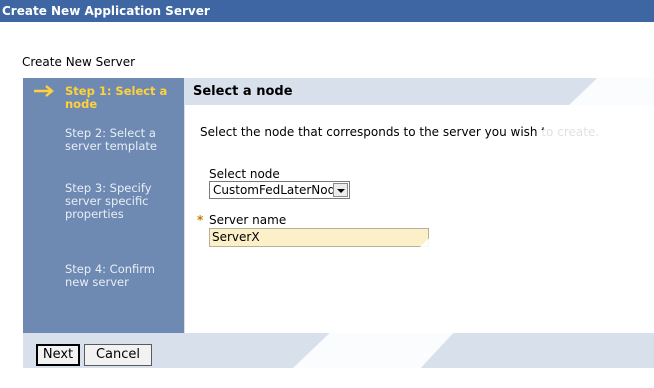 This screenshot has height=388, width=654. I want to click on select-node-value: CustomFedLaterNode, so click(278, 190).